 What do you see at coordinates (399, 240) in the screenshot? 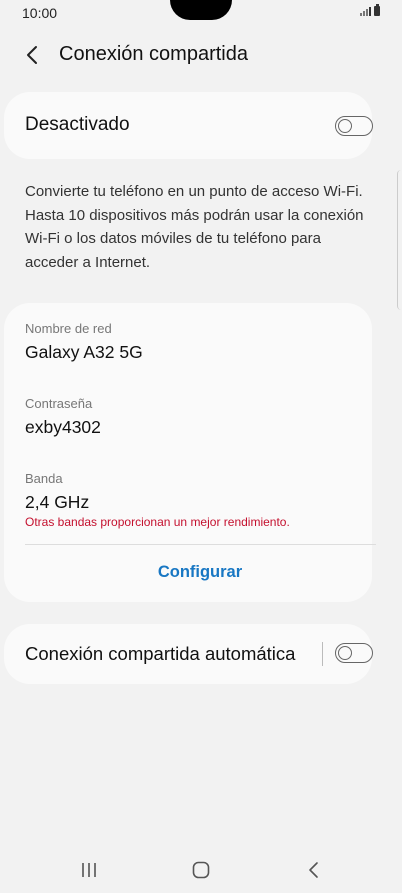
I see `scroll-indicator` at bounding box center [399, 240].